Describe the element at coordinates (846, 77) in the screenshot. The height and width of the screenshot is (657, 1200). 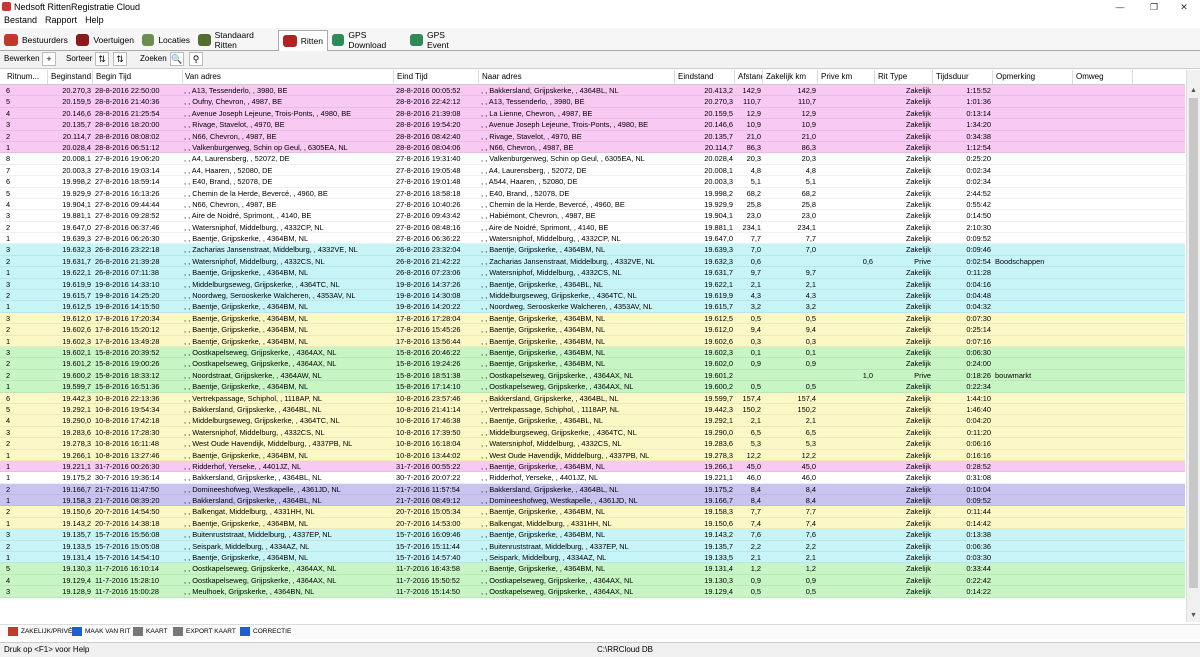
I see `column-header: Prive km` at that location.